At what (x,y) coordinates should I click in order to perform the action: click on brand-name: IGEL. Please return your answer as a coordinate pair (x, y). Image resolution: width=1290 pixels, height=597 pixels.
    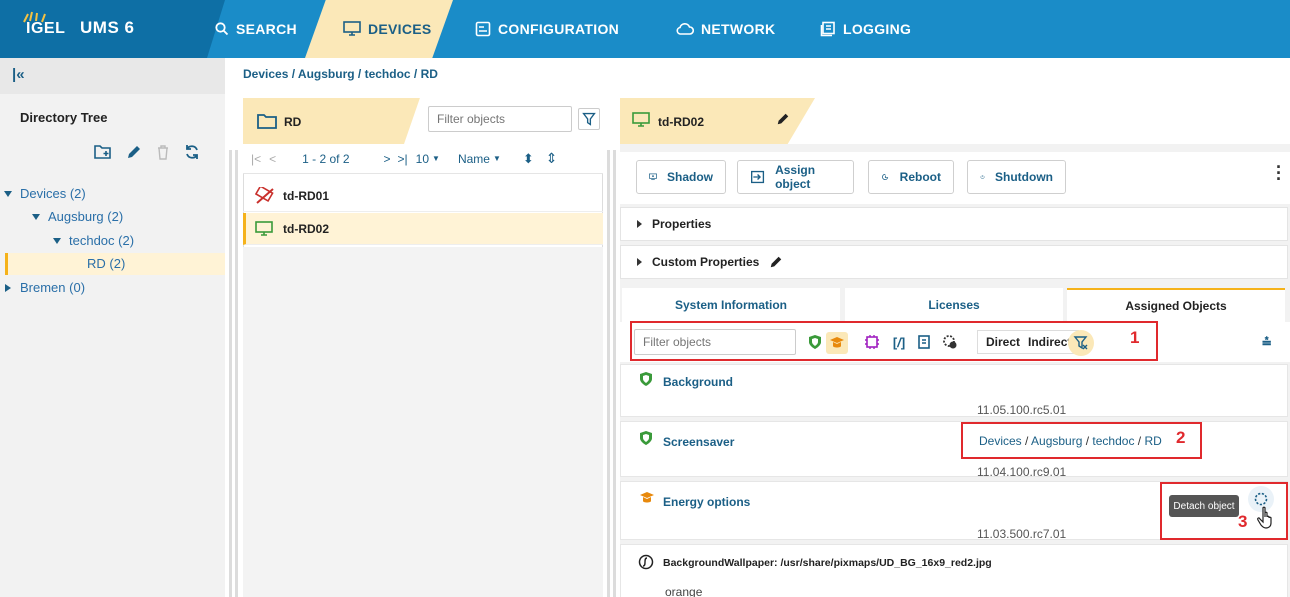
    Looking at the image, I should click on (46, 28).